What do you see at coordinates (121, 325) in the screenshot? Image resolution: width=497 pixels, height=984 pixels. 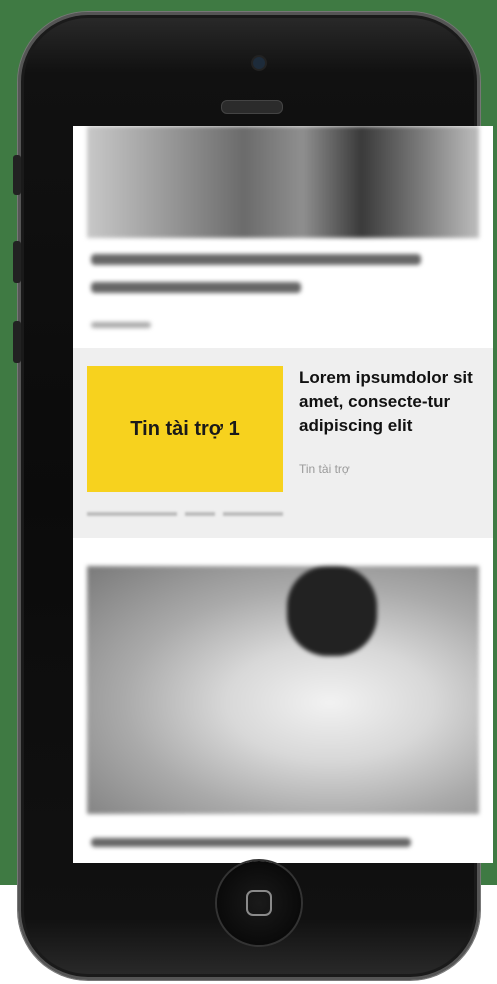 I see `article-meta` at bounding box center [121, 325].